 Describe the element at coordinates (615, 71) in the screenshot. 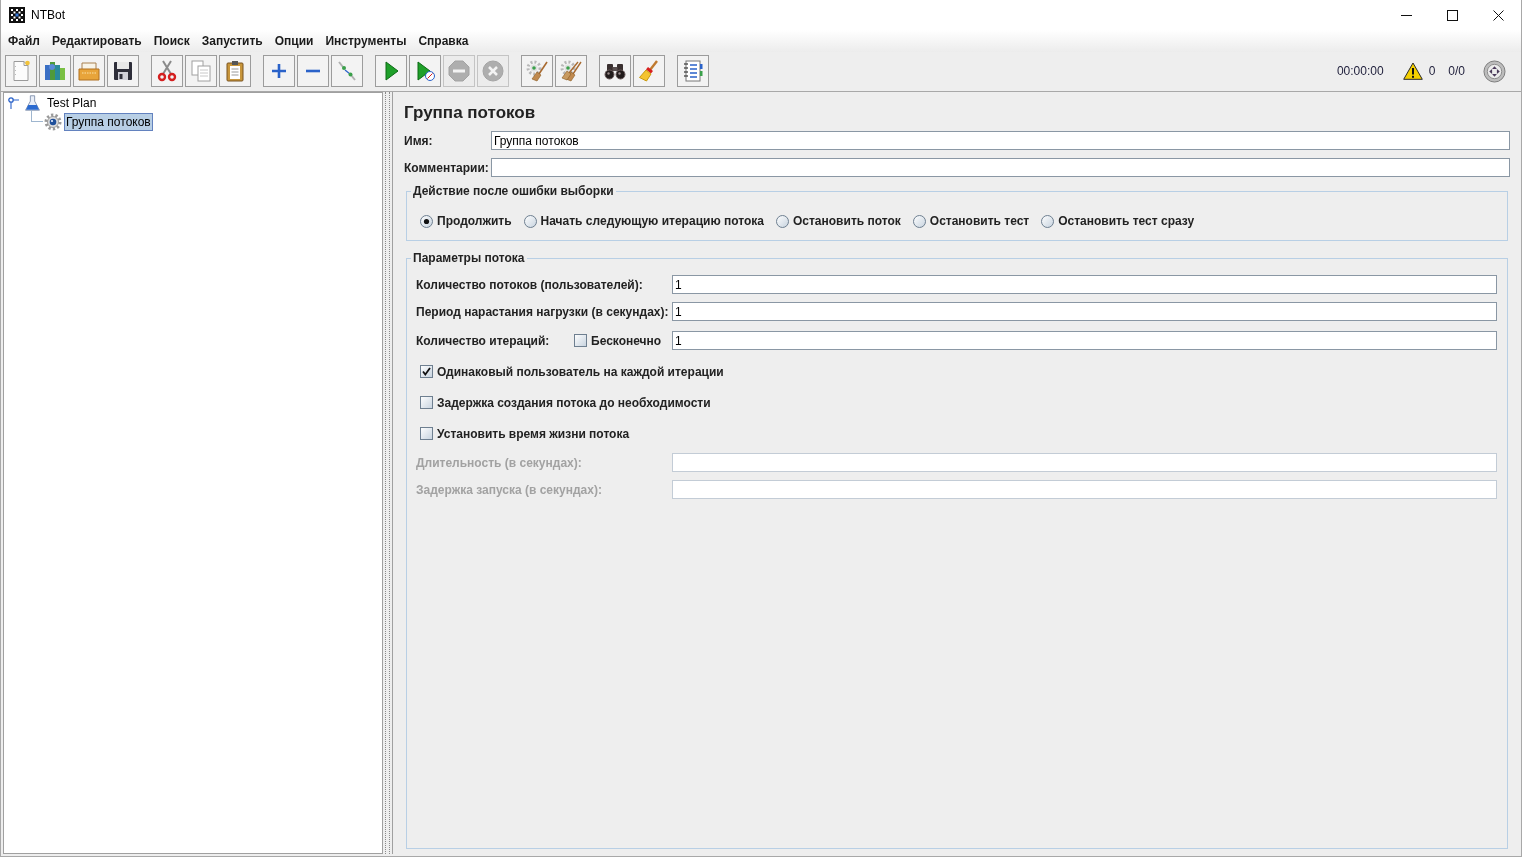

I see `search-button` at that location.